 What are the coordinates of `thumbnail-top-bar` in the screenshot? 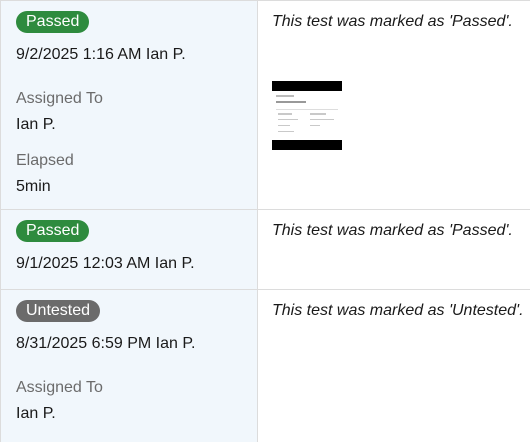 It's located at (307, 86).